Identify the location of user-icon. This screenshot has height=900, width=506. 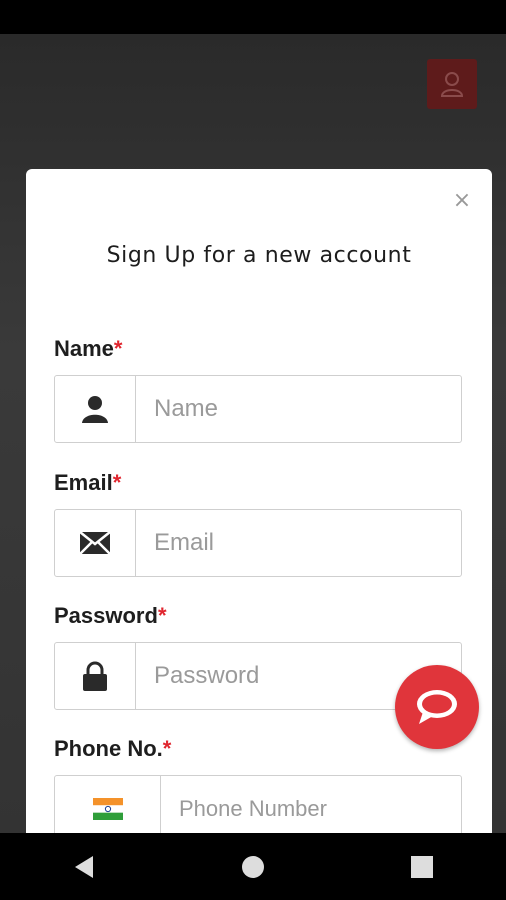
(95, 409).